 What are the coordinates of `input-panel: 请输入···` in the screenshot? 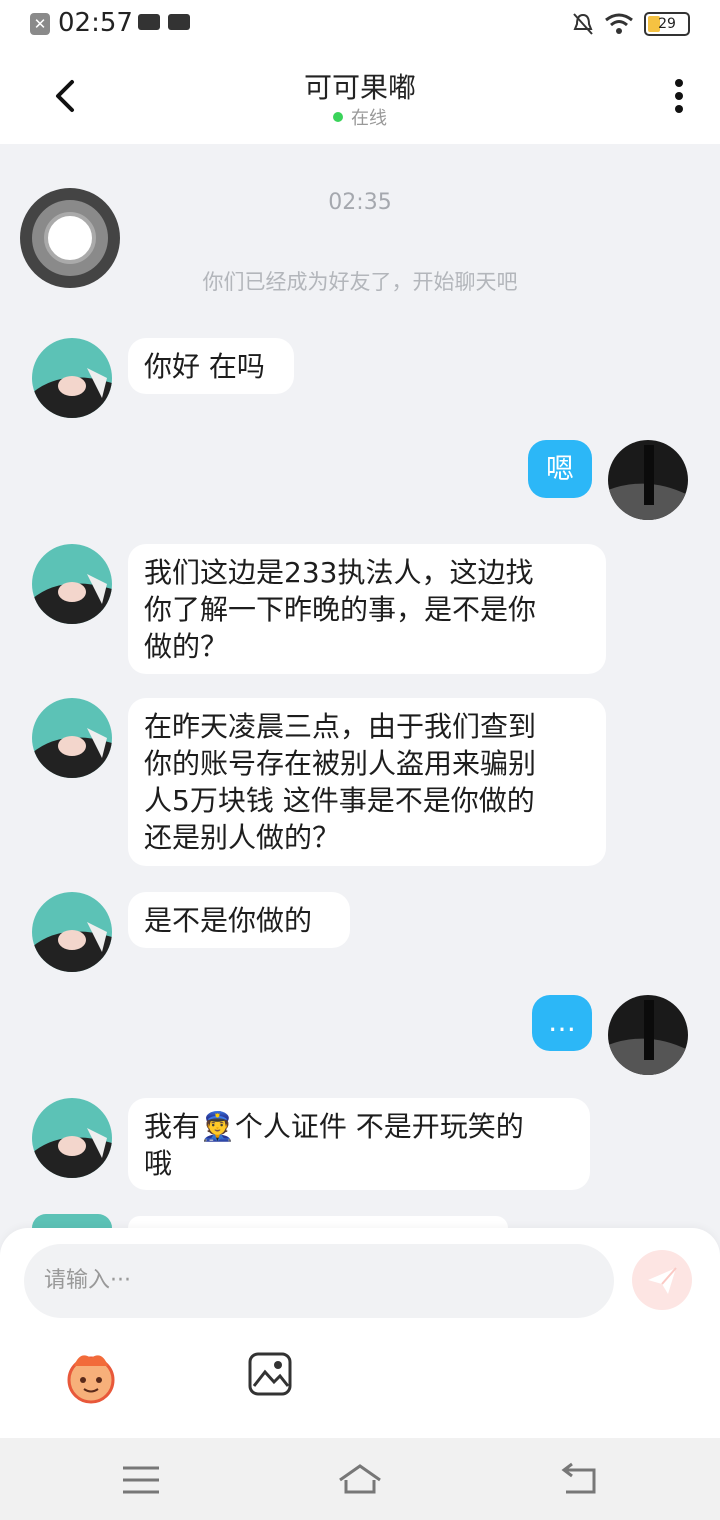 It's located at (360, 1333).